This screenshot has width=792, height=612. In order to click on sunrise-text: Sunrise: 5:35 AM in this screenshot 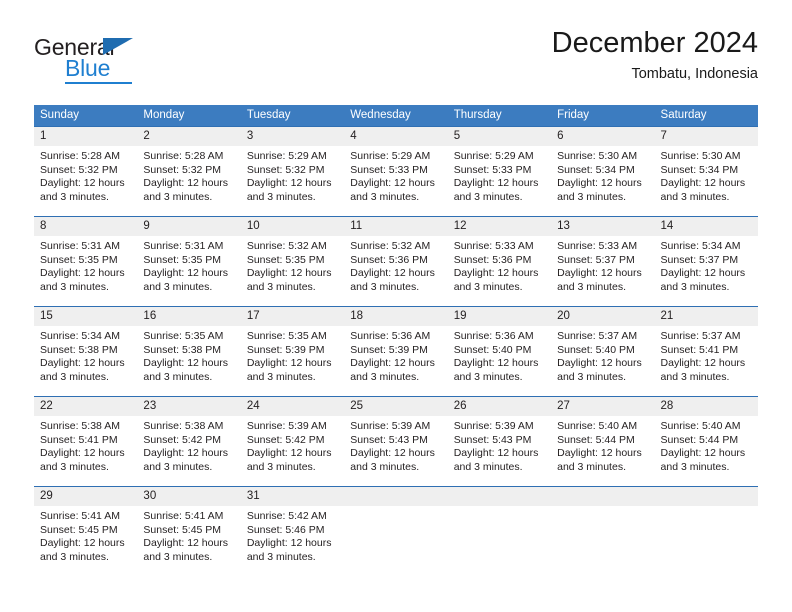, I will do `click(183, 336)`.